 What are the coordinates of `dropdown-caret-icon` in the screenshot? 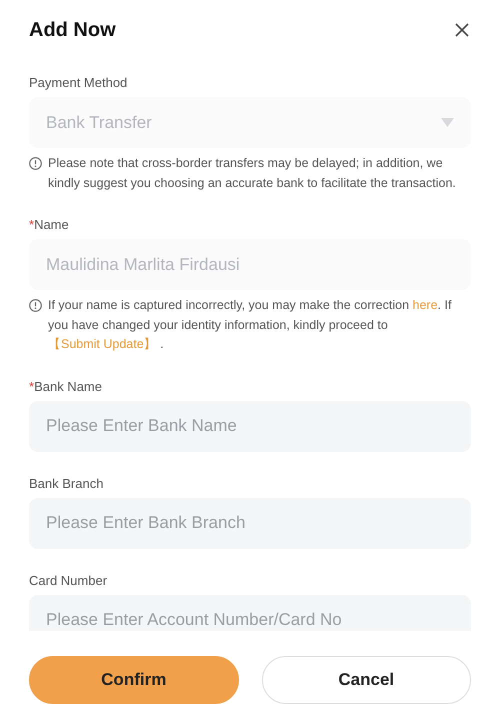 It's located at (447, 122).